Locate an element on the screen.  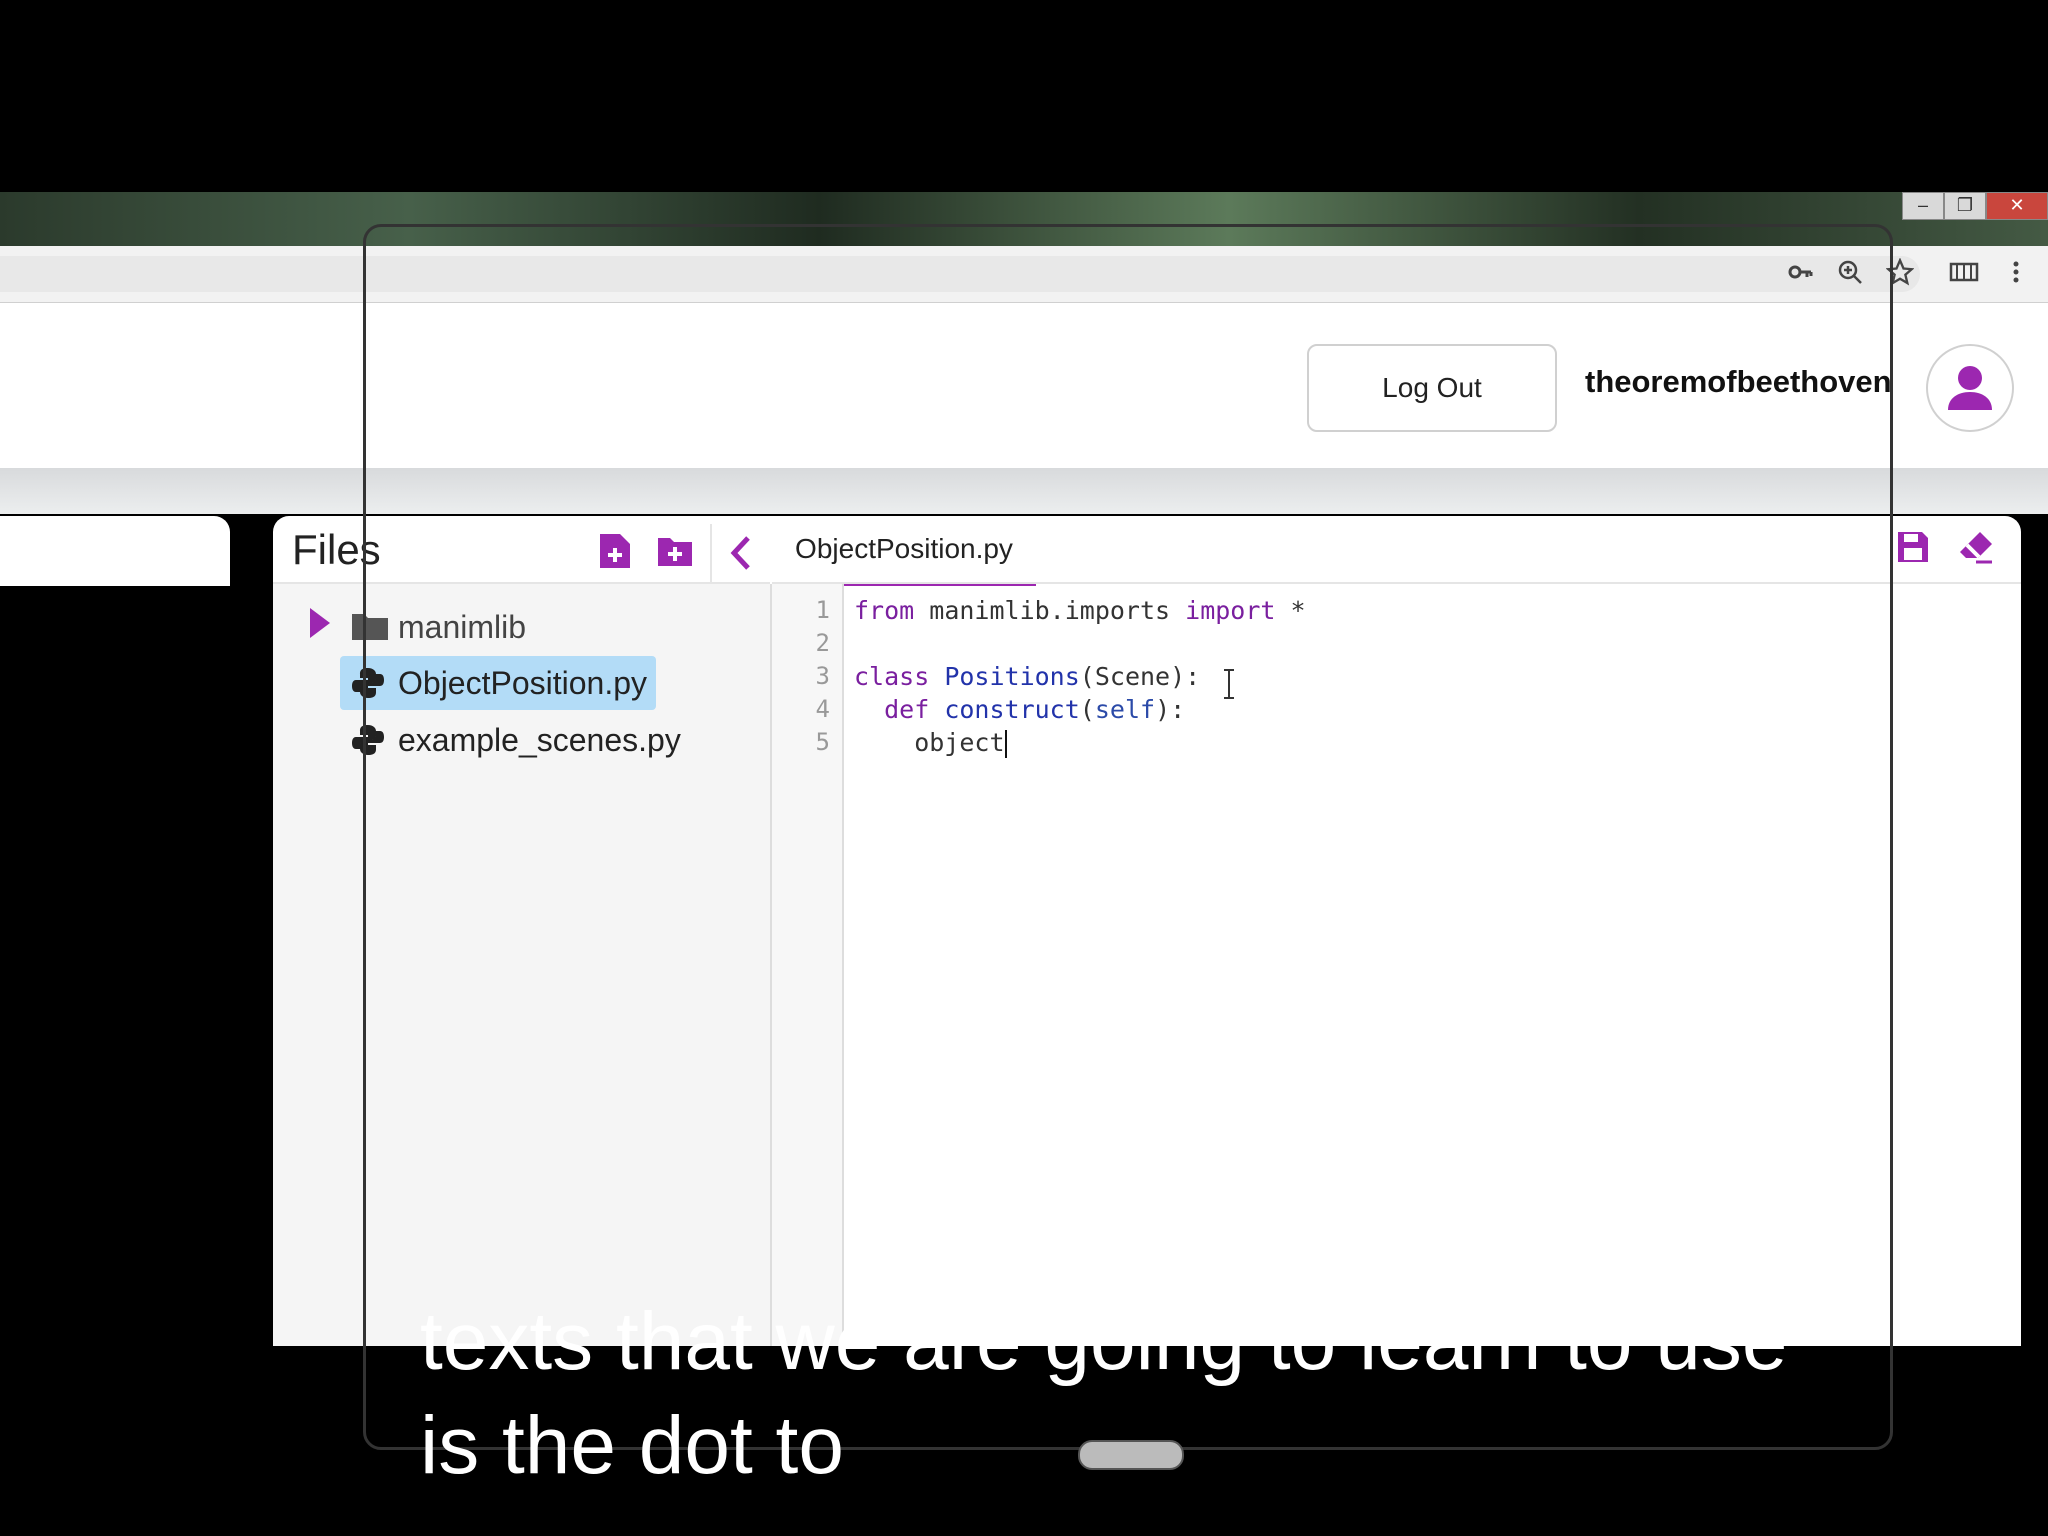
window-controls: ‒ ❐ ✕ is located at coordinates (1975, 207).